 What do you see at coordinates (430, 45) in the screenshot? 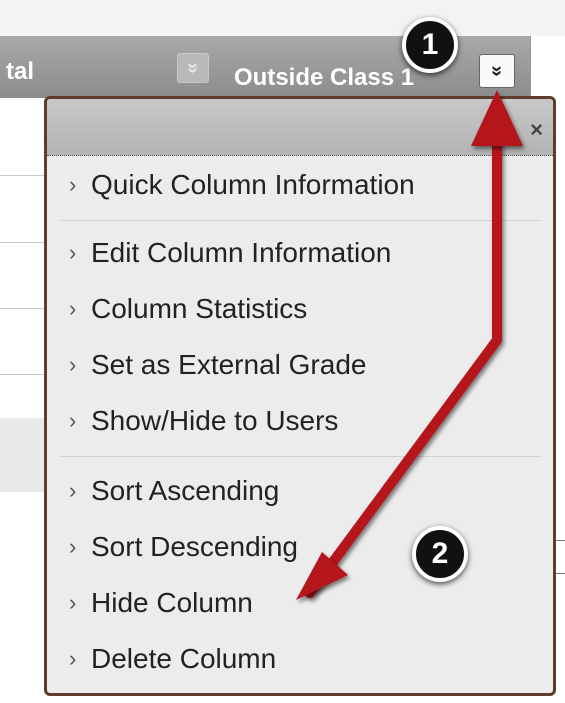
I see `callout-badge-1: 1` at bounding box center [430, 45].